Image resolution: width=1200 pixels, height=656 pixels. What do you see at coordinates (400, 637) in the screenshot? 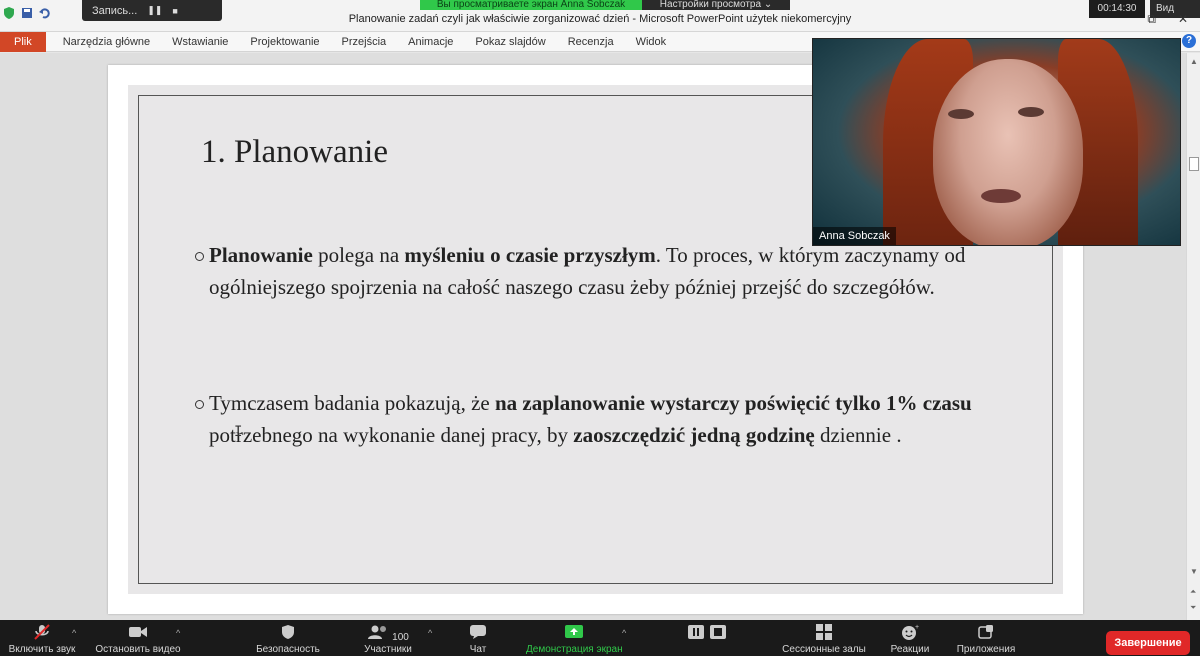
I see `participants-count: 100` at bounding box center [400, 637].